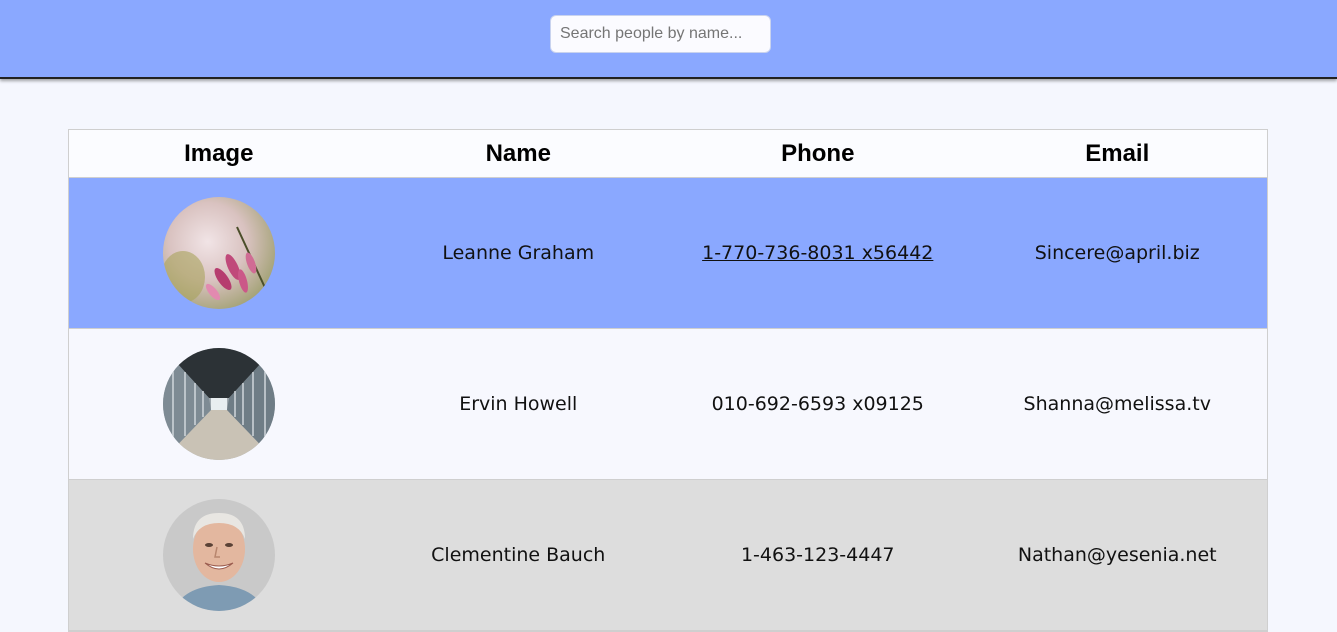 The image size is (1337, 632). What do you see at coordinates (818, 154) in the screenshot?
I see `column-header-phone: Phone` at bounding box center [818, 154].